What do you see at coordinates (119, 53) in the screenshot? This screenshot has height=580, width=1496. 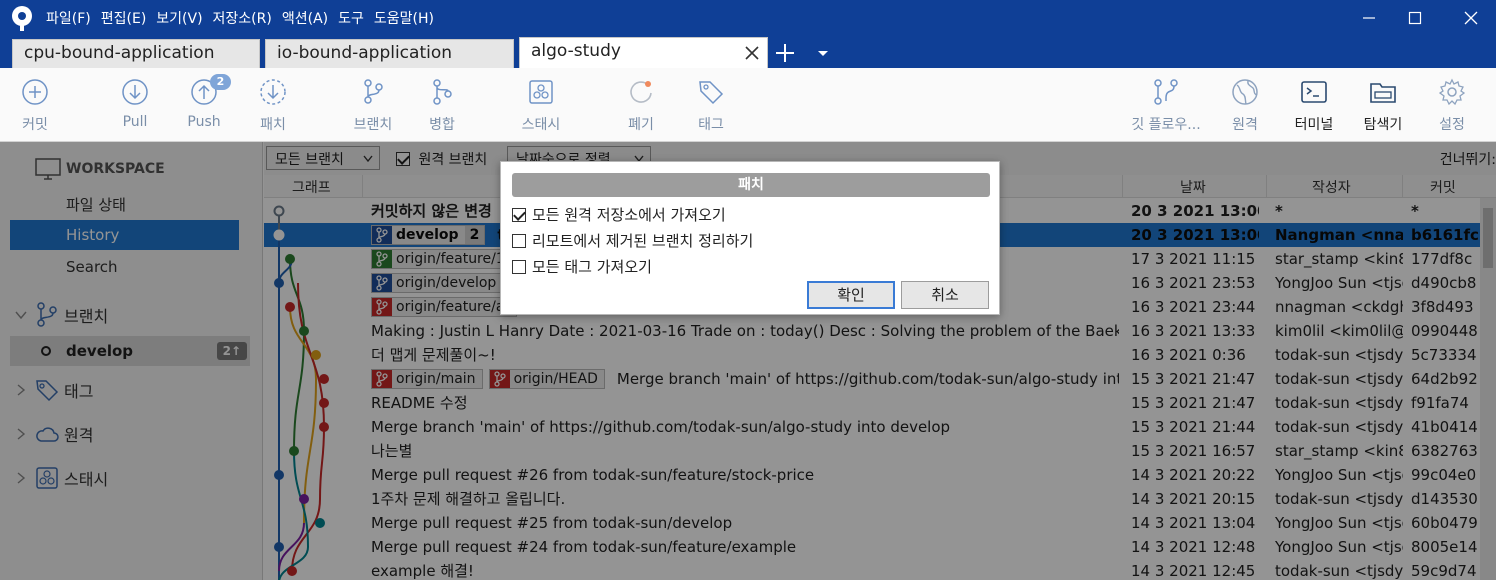 I see `tab-label: cpu-bound-application` at bounding box center [119, 53].